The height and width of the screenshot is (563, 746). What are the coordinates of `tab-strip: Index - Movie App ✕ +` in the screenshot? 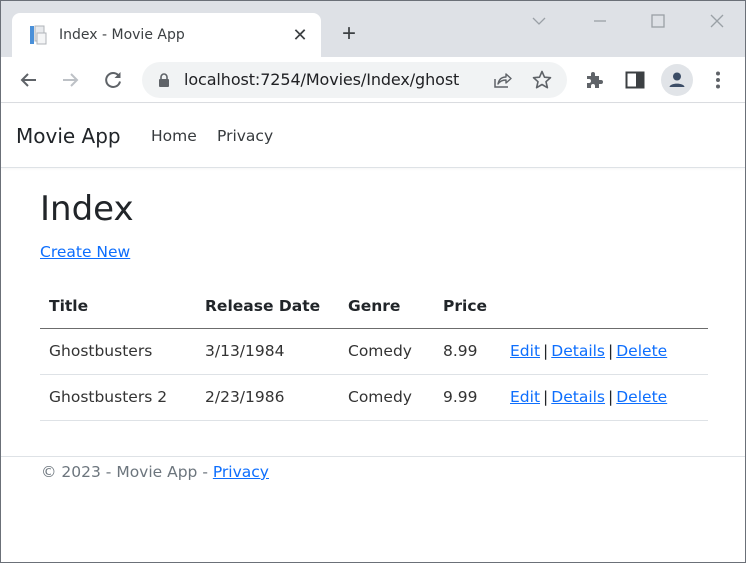 It's located at (373, 29).